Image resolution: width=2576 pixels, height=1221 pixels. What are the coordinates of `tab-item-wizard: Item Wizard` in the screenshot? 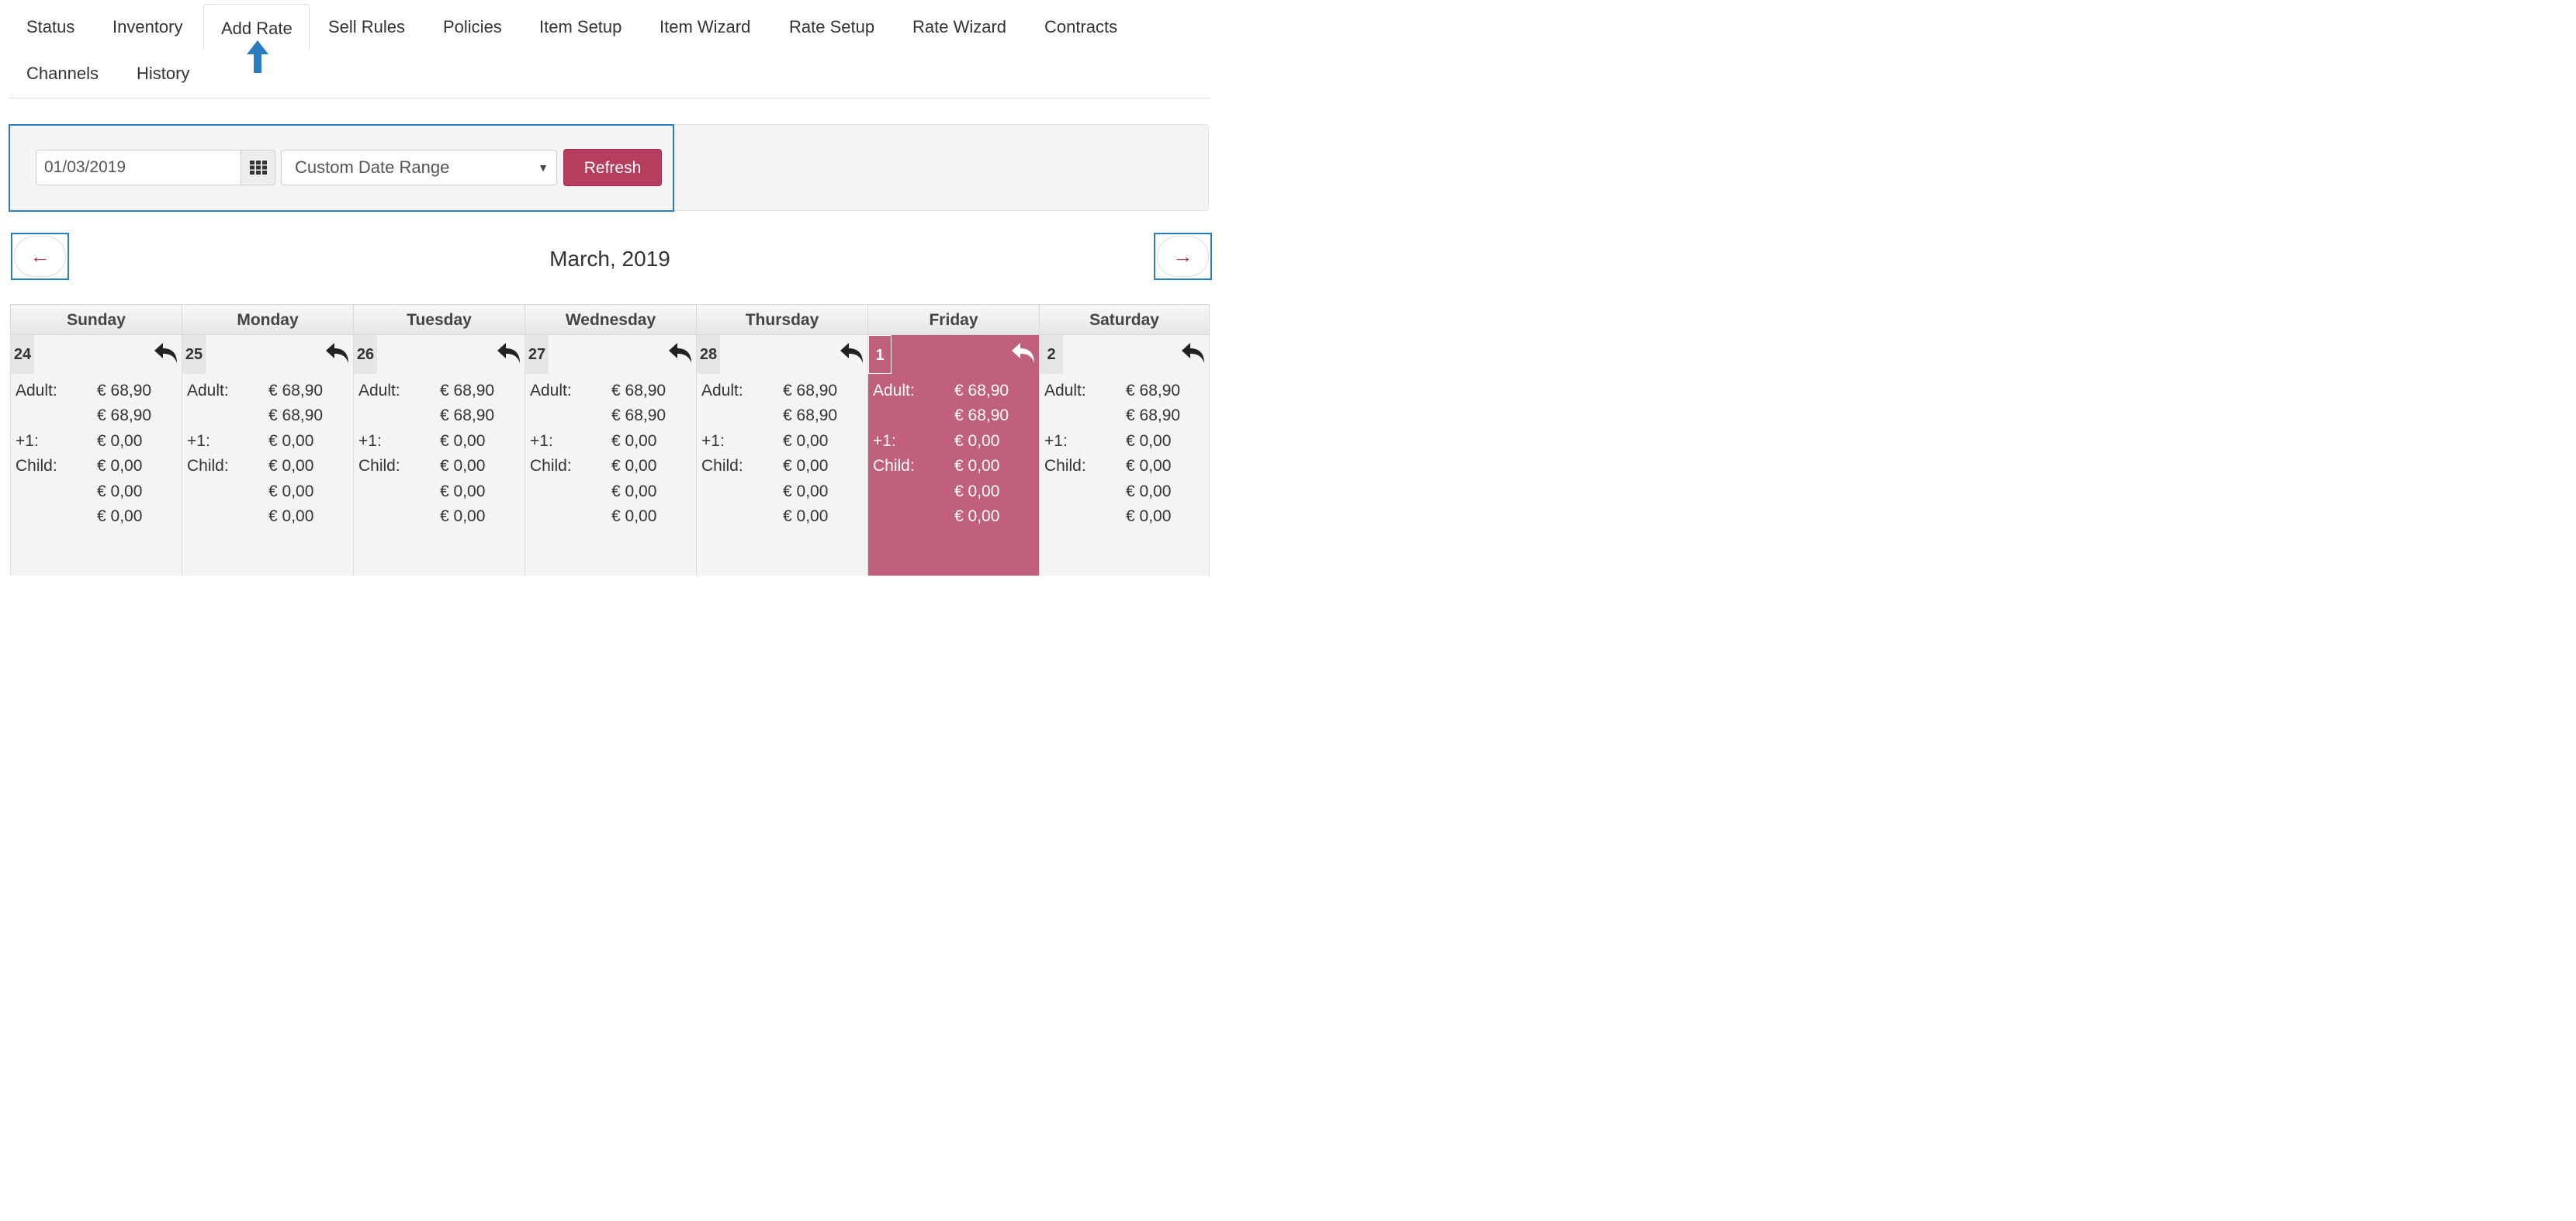 It's located at (704, 26).